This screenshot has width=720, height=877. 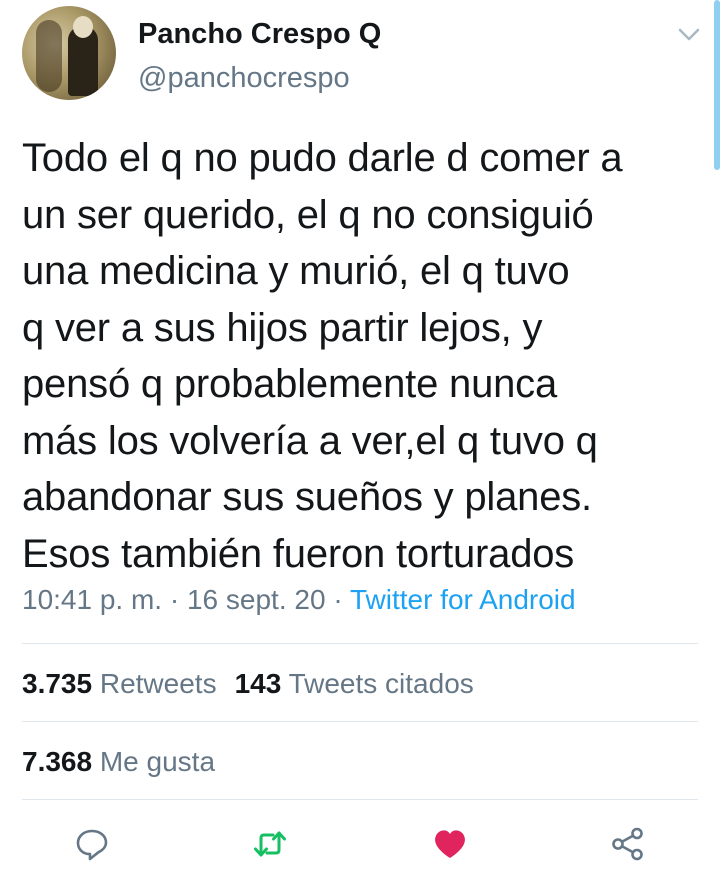 What do you see at coordinates (450, 844) in the screenshot?
I see `heart-icon` at bounding box center [450, 844].